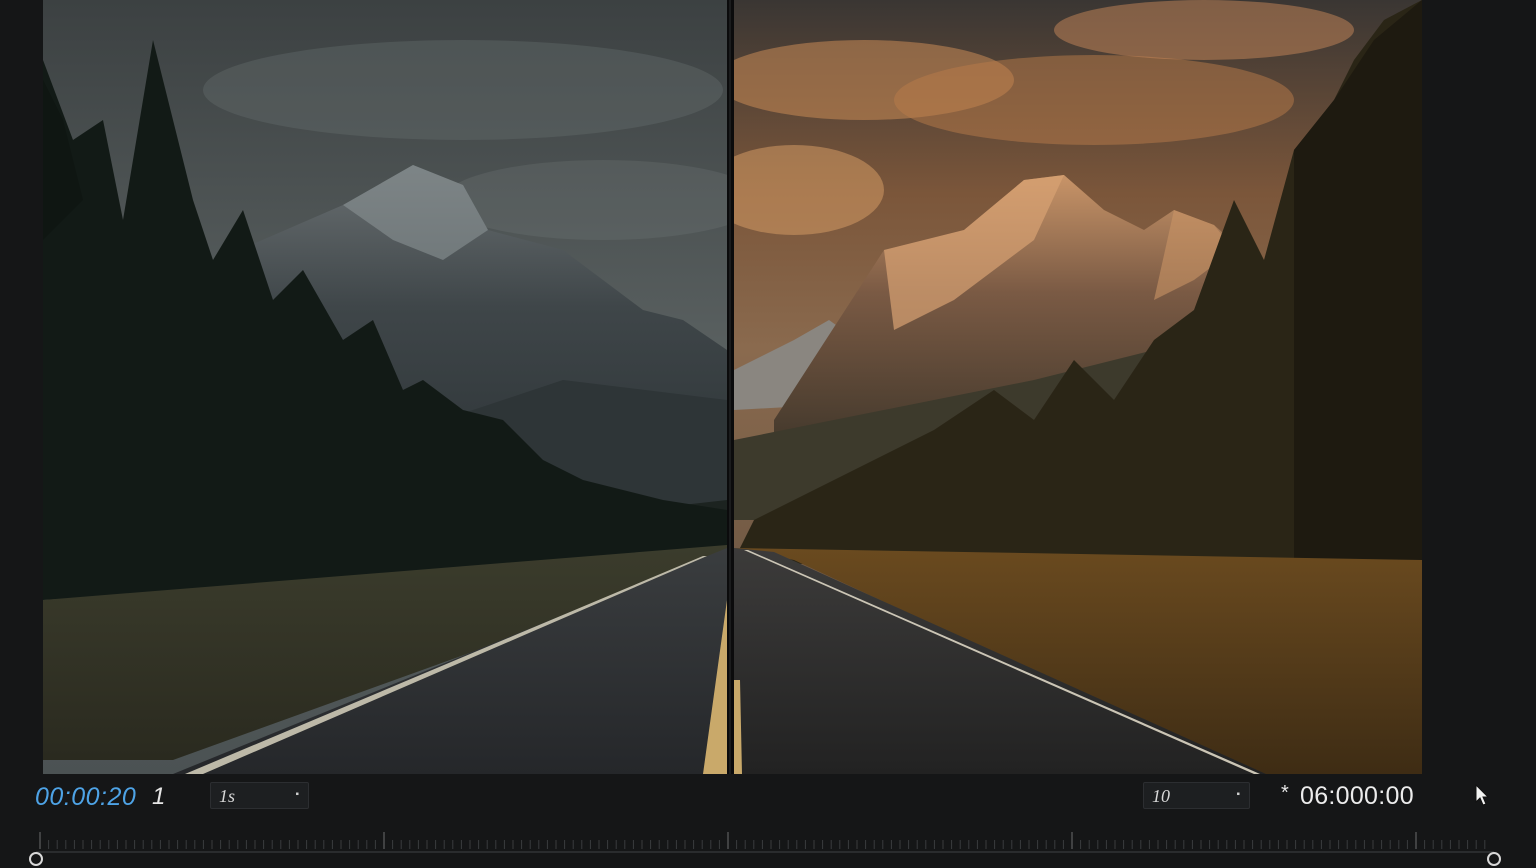 The width and height of the screenshot is (1536, 868). Describe the element at coordinates (1494, 859) in the screenshot. I see `playhead-end-handle` at that location.